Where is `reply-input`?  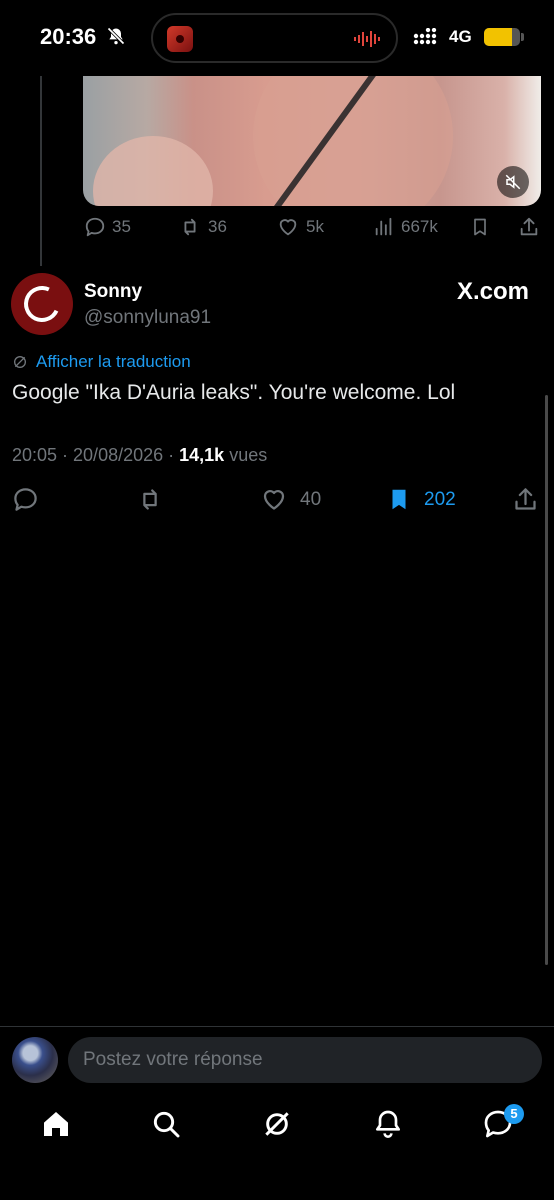 reply-input is located at coordinates (305, 1060).